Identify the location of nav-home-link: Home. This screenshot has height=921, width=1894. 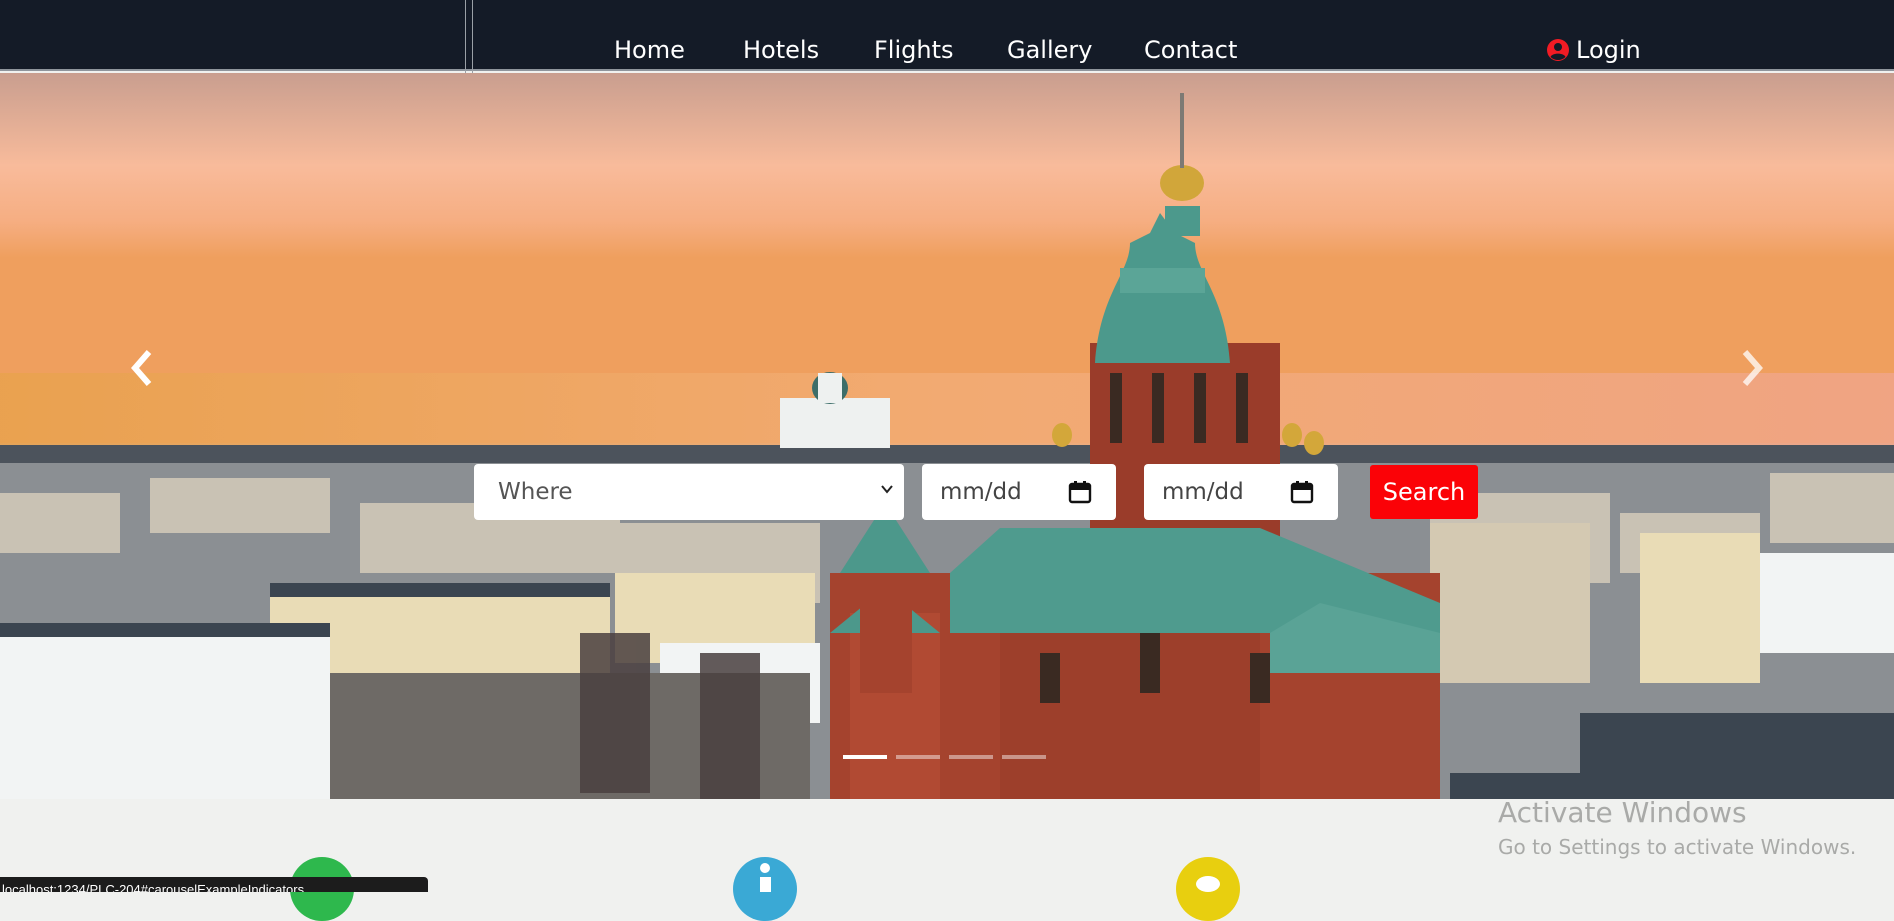
(649, 50).